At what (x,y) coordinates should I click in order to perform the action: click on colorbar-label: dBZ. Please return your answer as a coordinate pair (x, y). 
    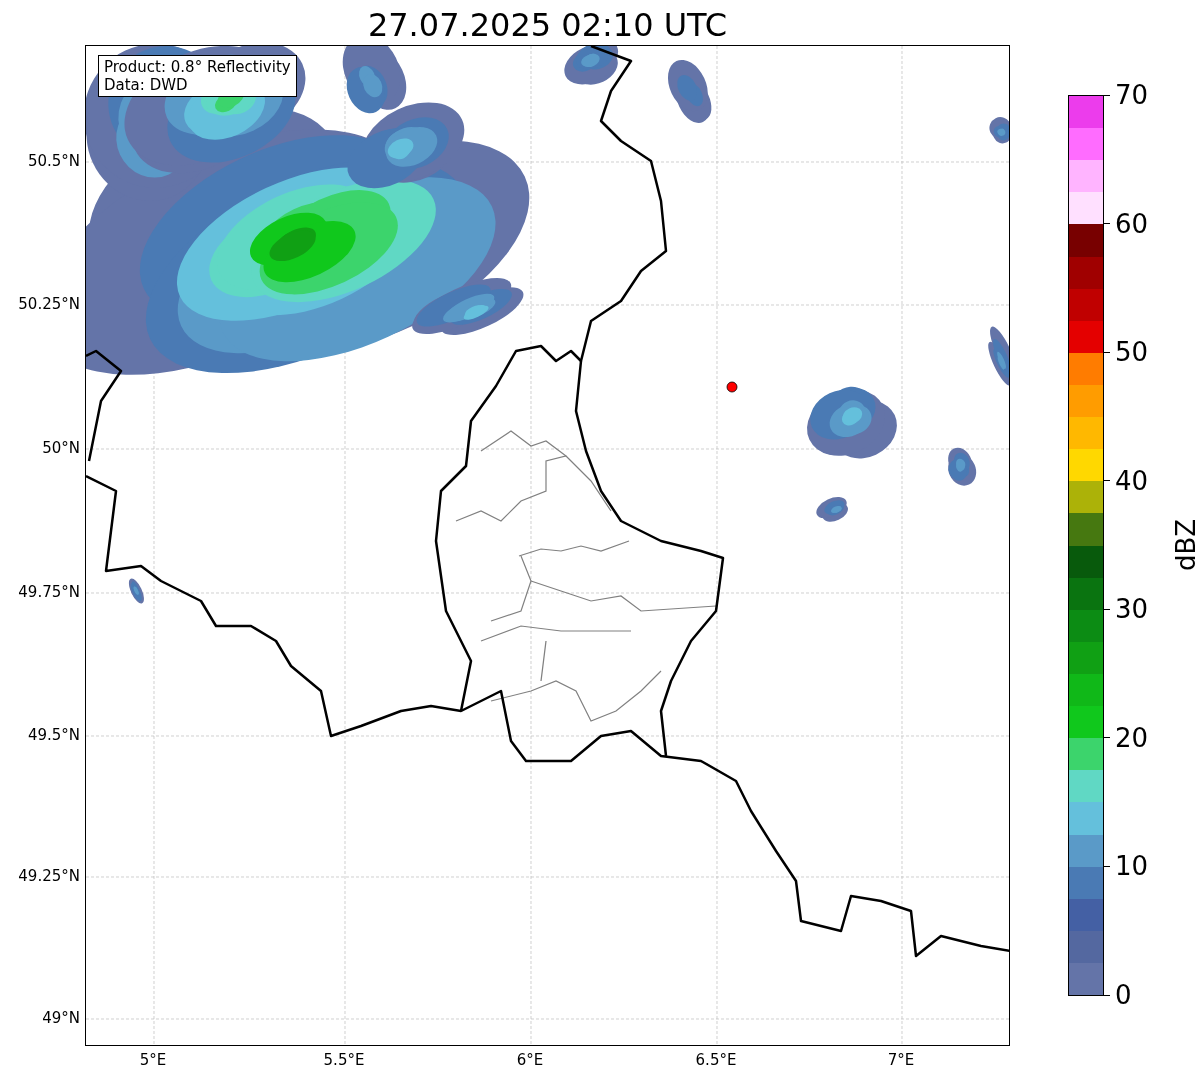
    Looking at the image, I should click on (1186, 545).